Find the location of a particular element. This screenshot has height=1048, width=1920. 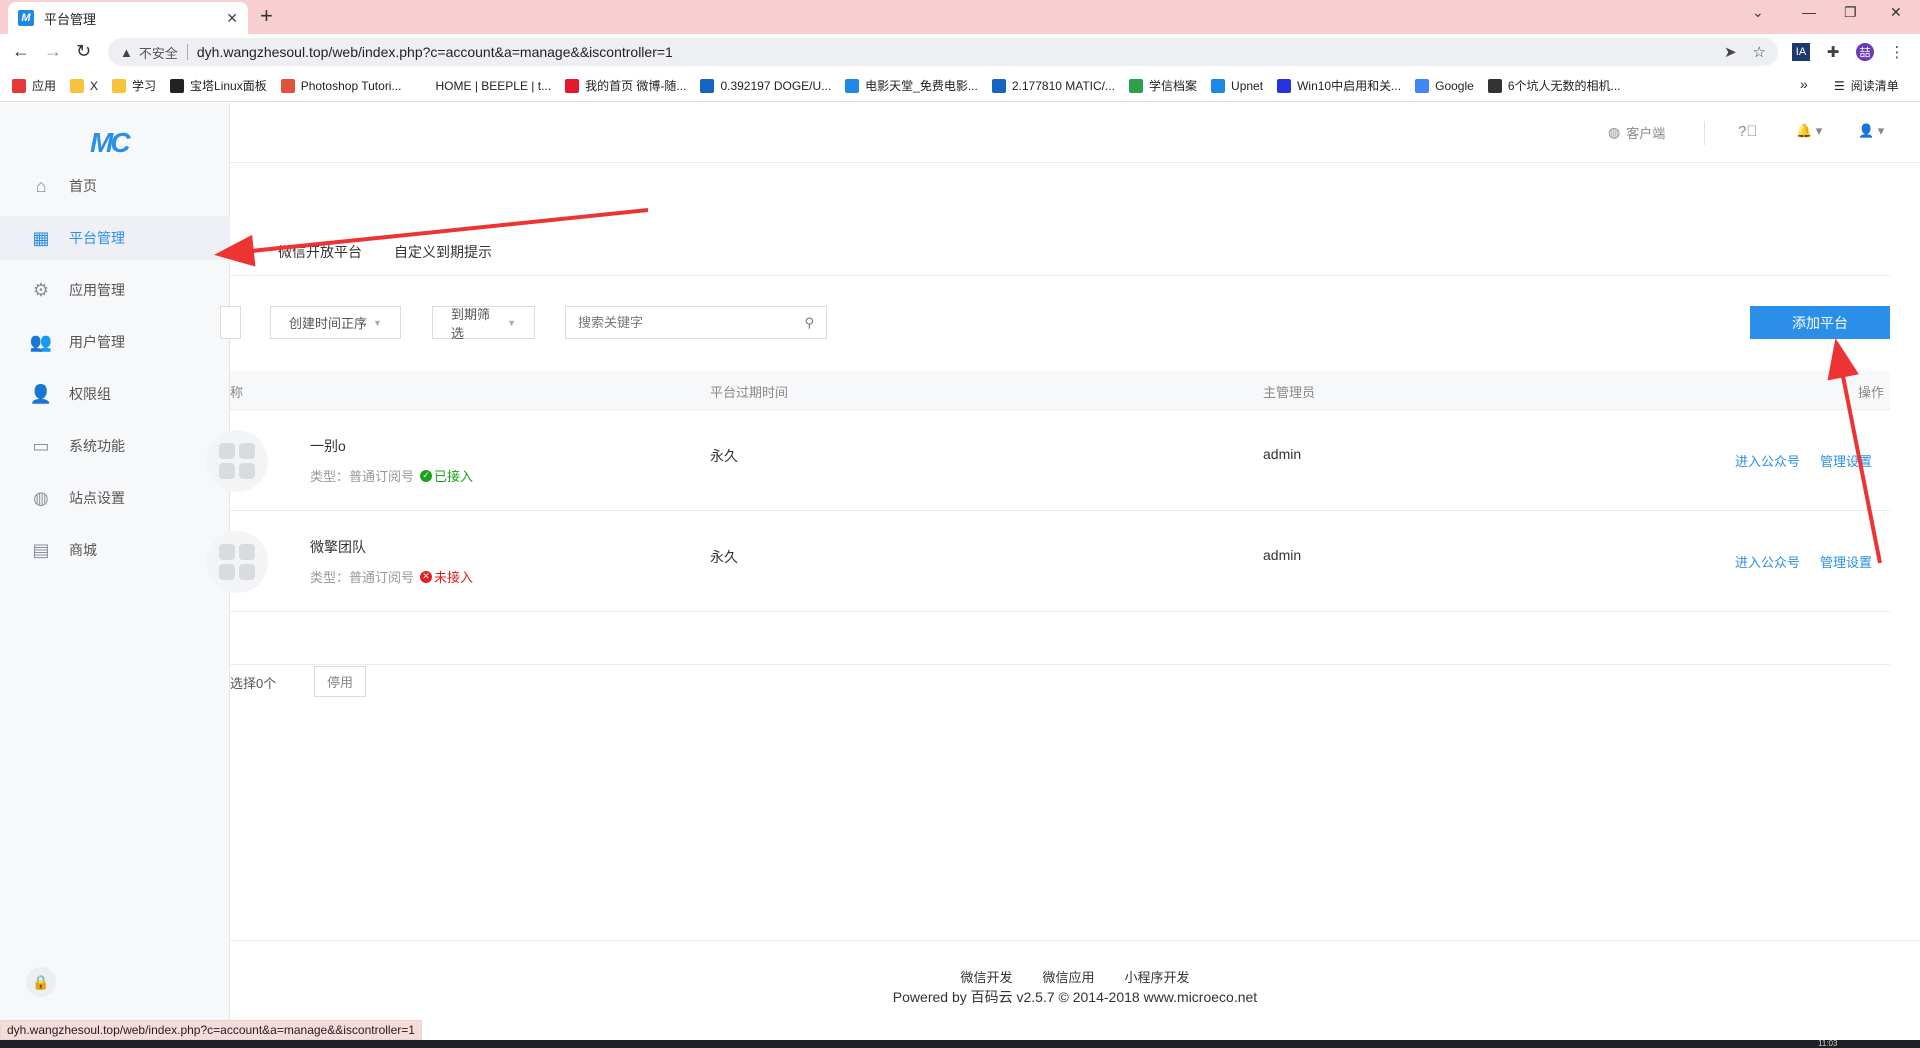

bookmark-item: 宝塔Linux面板 is located at coordinates (218, 85).